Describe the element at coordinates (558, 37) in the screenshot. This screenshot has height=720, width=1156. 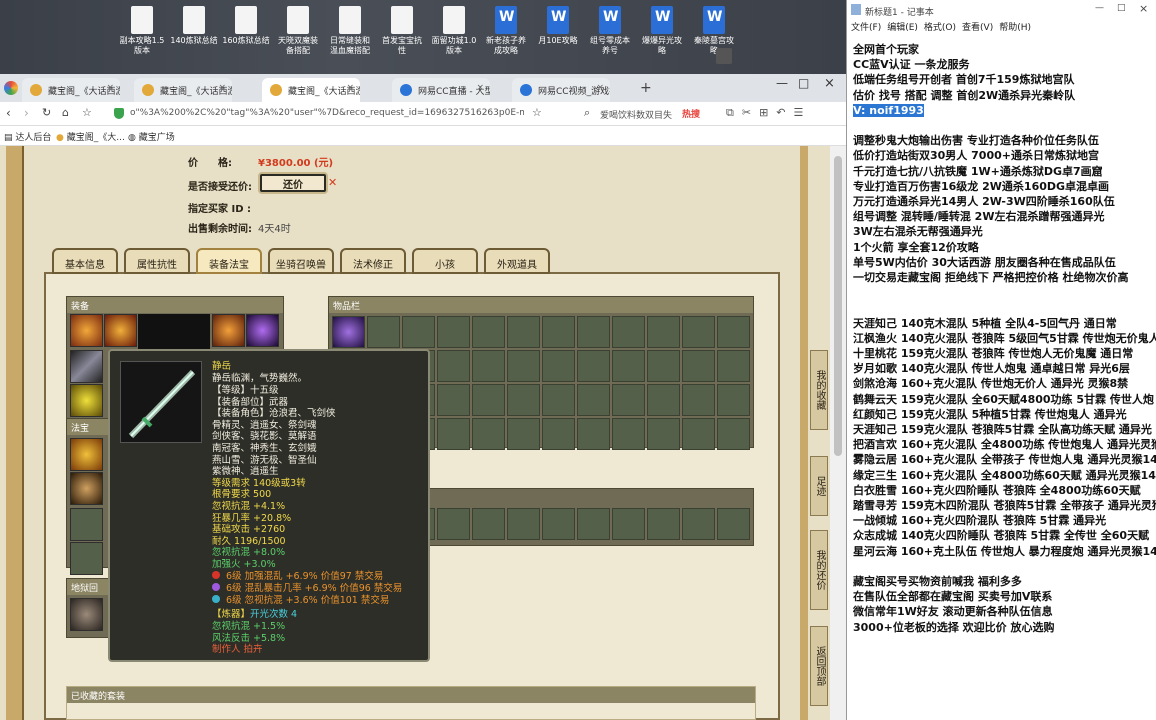
I see `word-file-icon: 月10E攻略` at that location.